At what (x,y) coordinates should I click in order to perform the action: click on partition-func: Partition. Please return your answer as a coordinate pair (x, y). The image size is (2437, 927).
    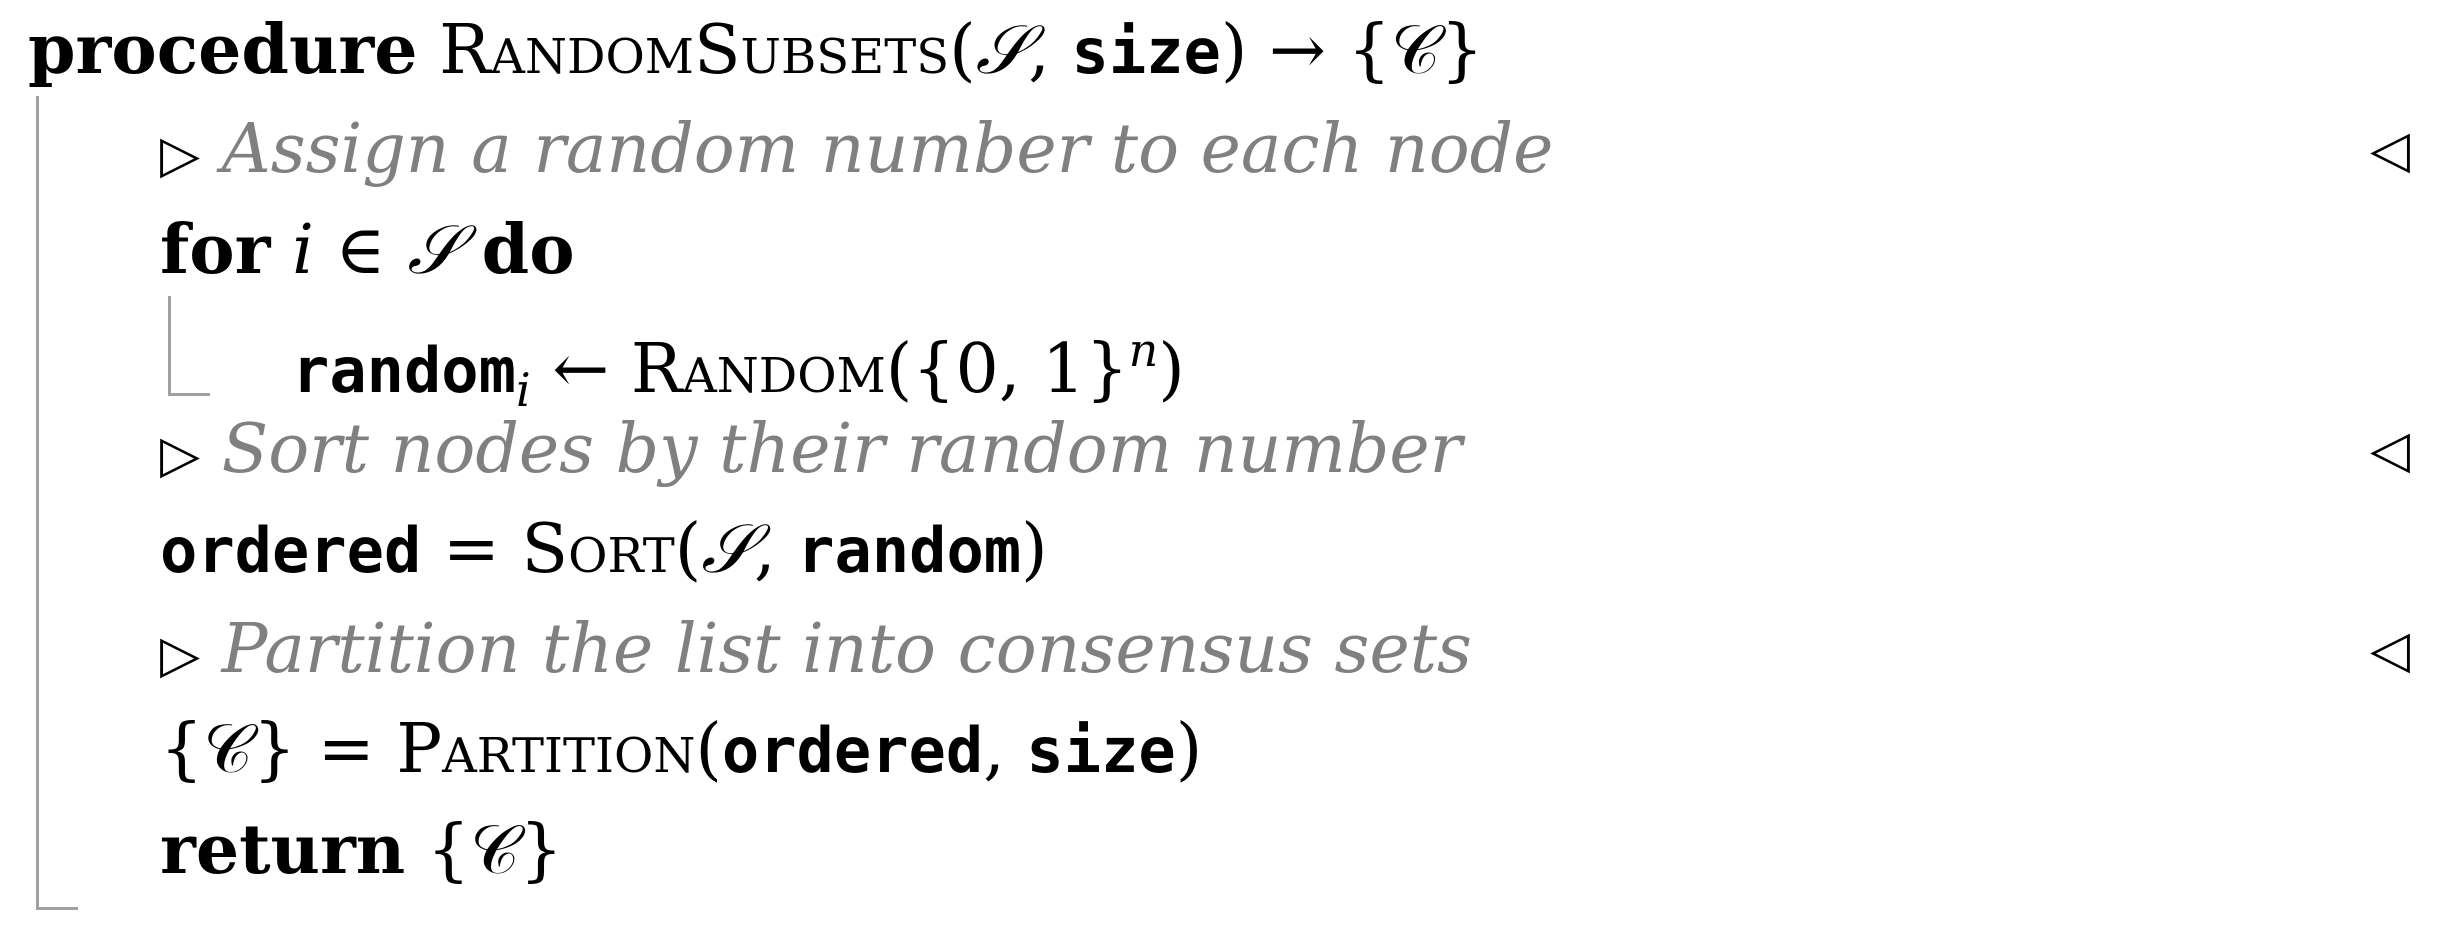
    Looking at the image, I should click on (546, 749).